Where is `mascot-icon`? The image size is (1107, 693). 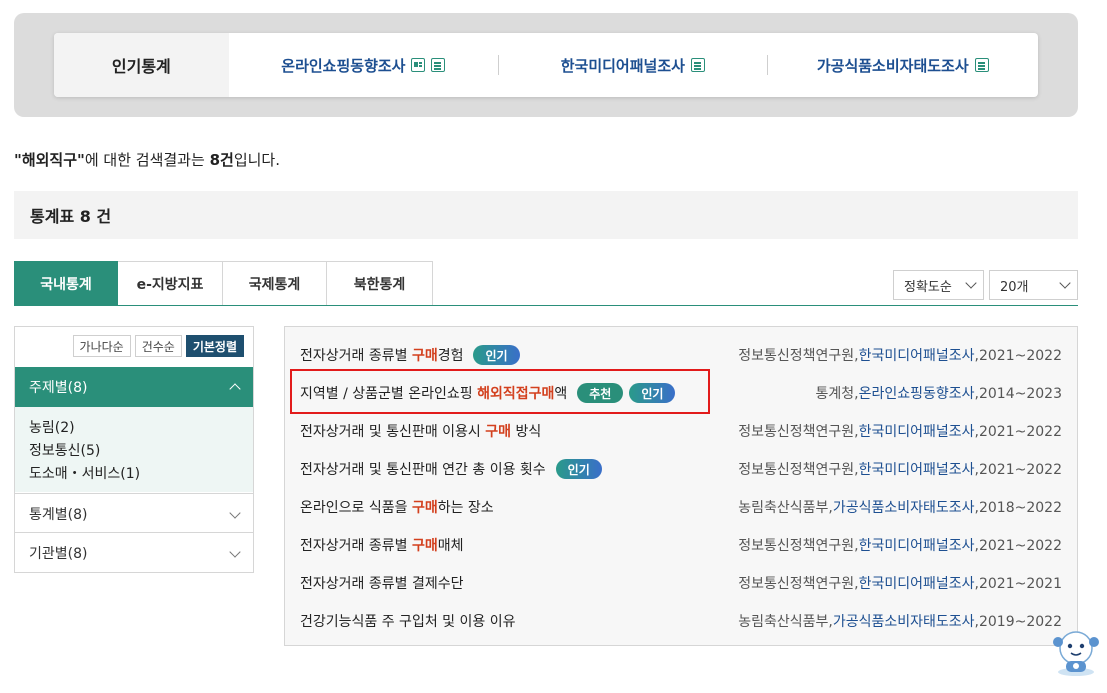 mascot-icon is located at coordinates (1076, 653).